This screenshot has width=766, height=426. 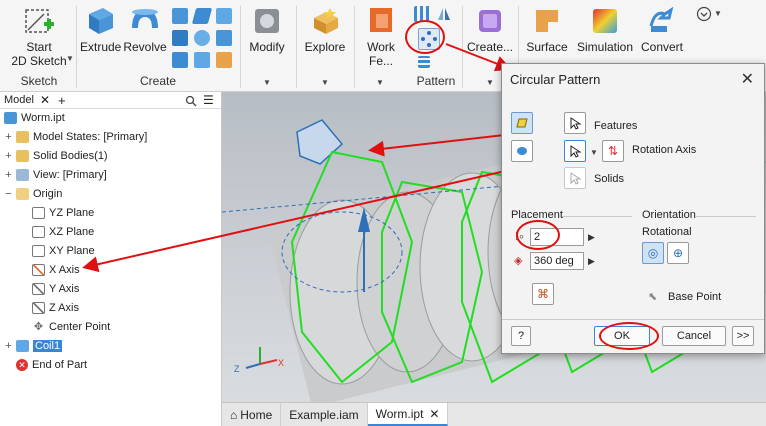 I want to click on browser-tab-model: Model, so click(x=19, y=100).